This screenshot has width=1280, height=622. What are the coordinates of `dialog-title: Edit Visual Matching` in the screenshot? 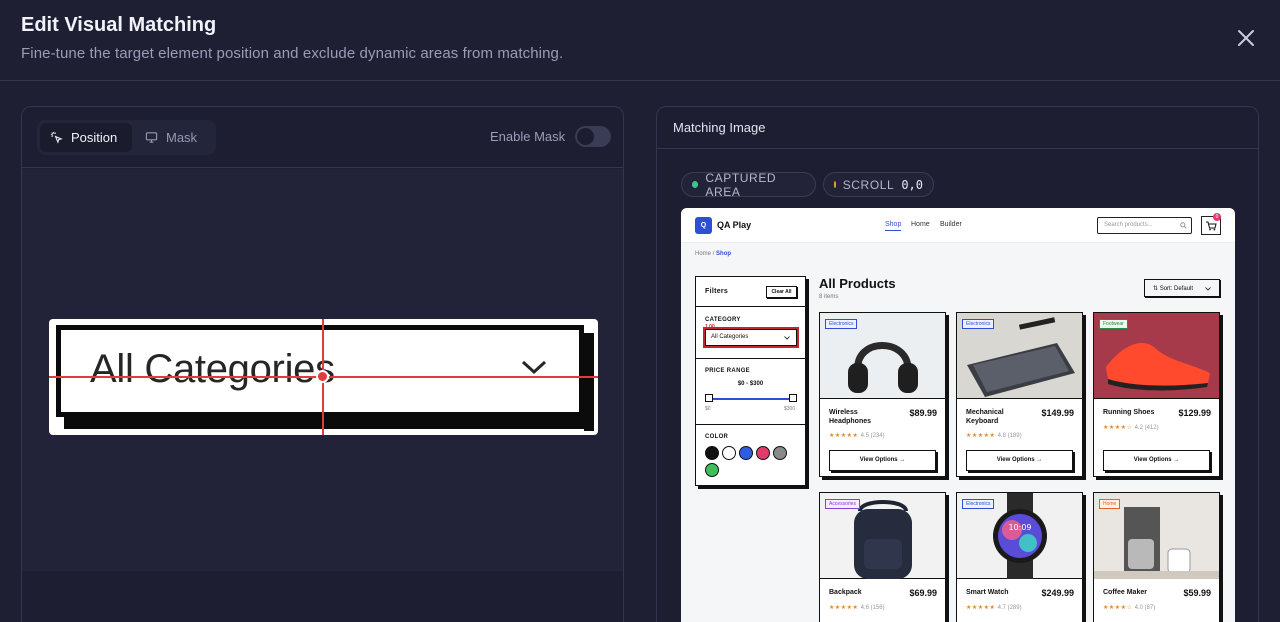 It's located at (119, 25).